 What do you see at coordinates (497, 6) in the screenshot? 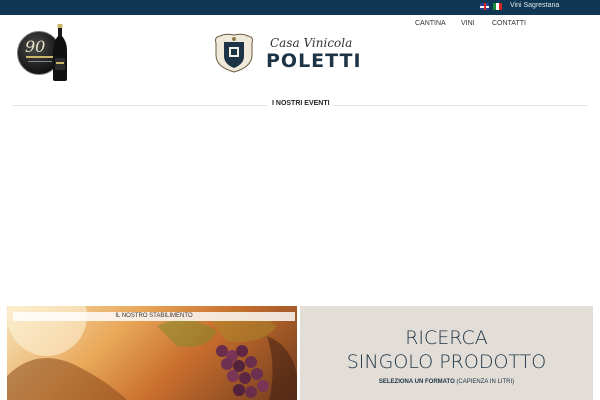
I see `italy-flag-icon` at bounding box center [497, 6].